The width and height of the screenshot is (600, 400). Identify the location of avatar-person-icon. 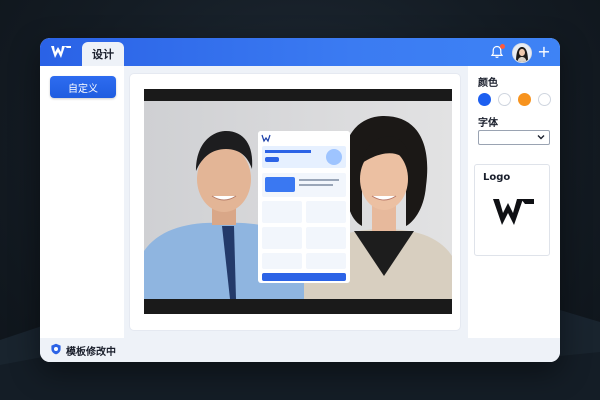
(522, 53).